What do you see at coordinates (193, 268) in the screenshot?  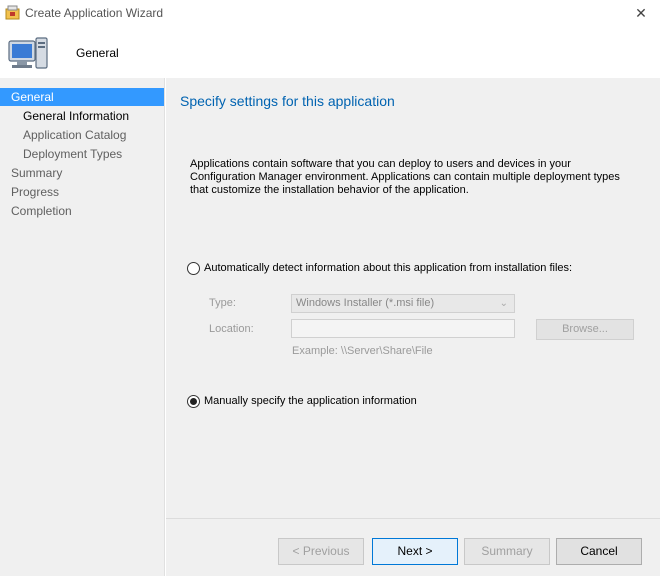 I see `auto-detect-radio` at bounding box center [193, 268].